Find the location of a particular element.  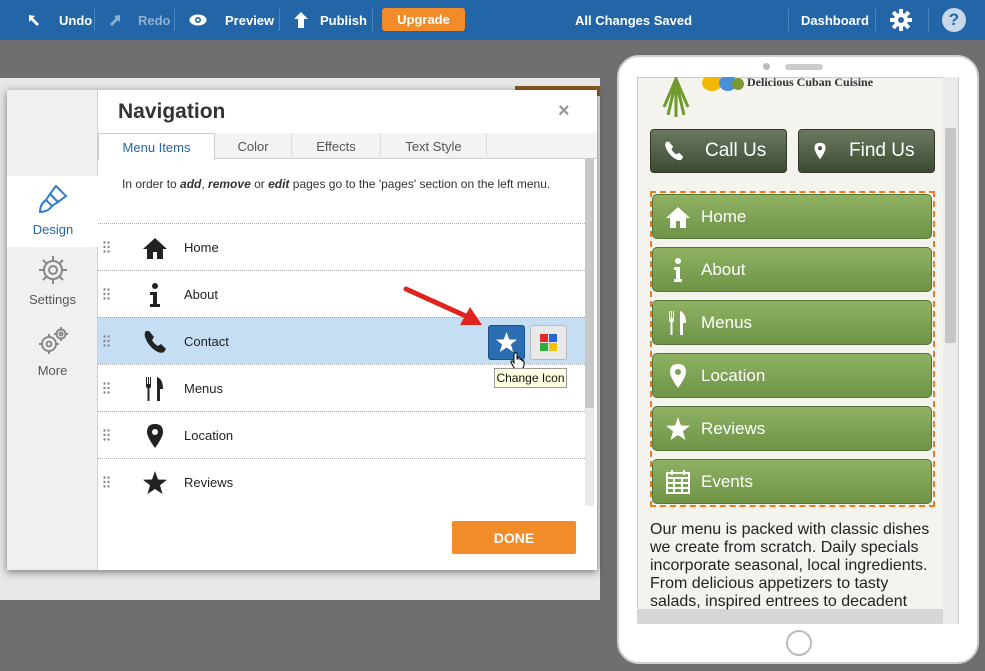

dashboard-button: Dashboard is located at coordinates (835, 20).